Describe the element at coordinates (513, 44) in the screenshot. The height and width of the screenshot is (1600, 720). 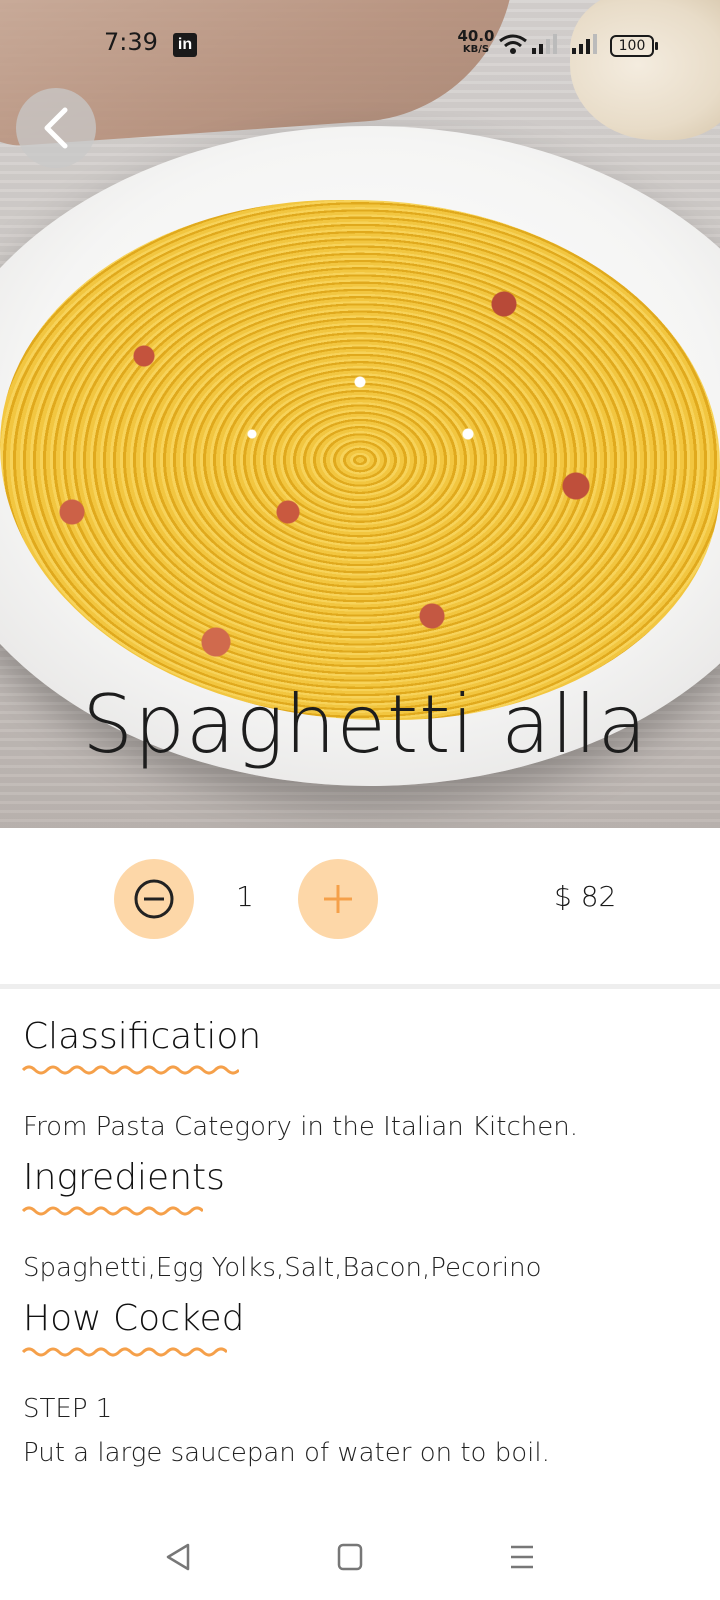
I see `wifi-icon` at that location.